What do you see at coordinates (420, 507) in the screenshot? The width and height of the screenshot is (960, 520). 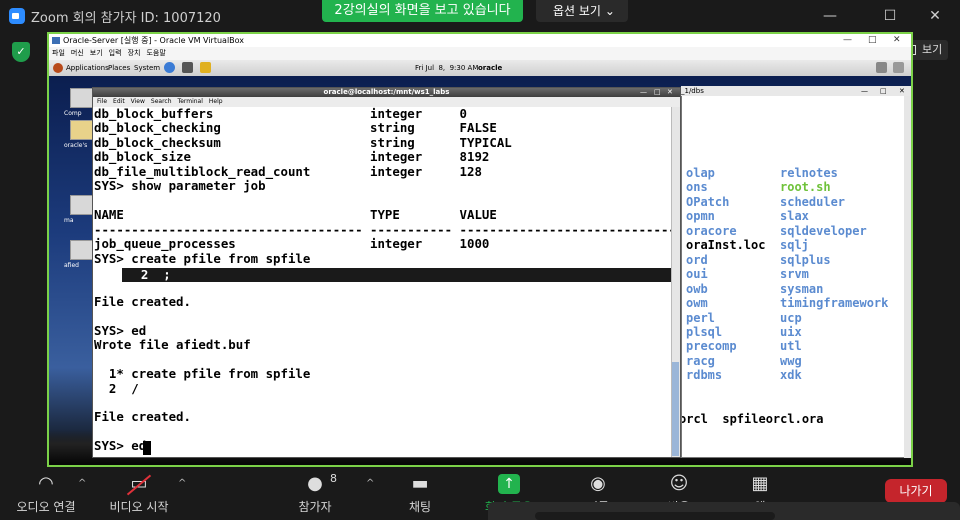 I see `toolbar-label: 채팅` at bounding box center [420, 507].